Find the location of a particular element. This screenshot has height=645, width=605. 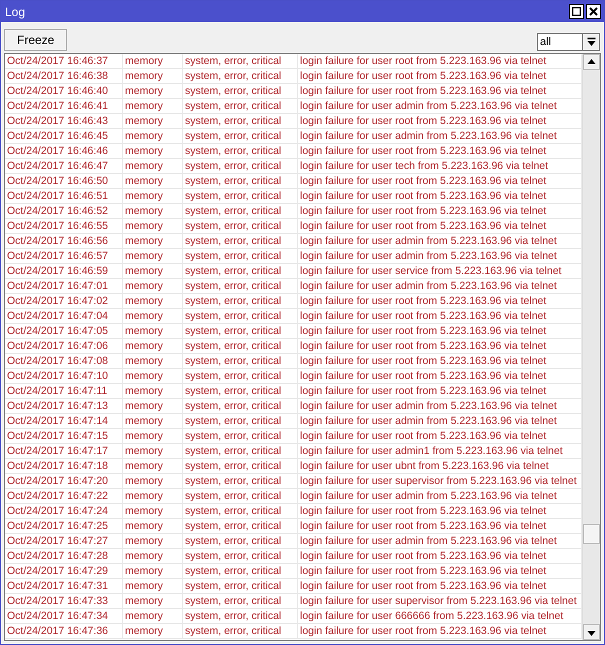

time-cell: Oct/24/2017 16:47:24 is located at coordinates (64, 511).